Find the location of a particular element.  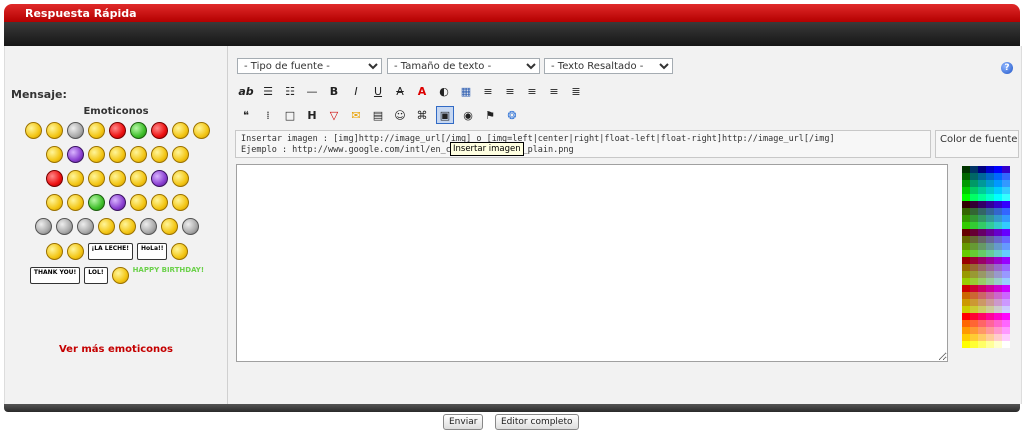

yellow-emoticon is located at coordinates (127, 226).